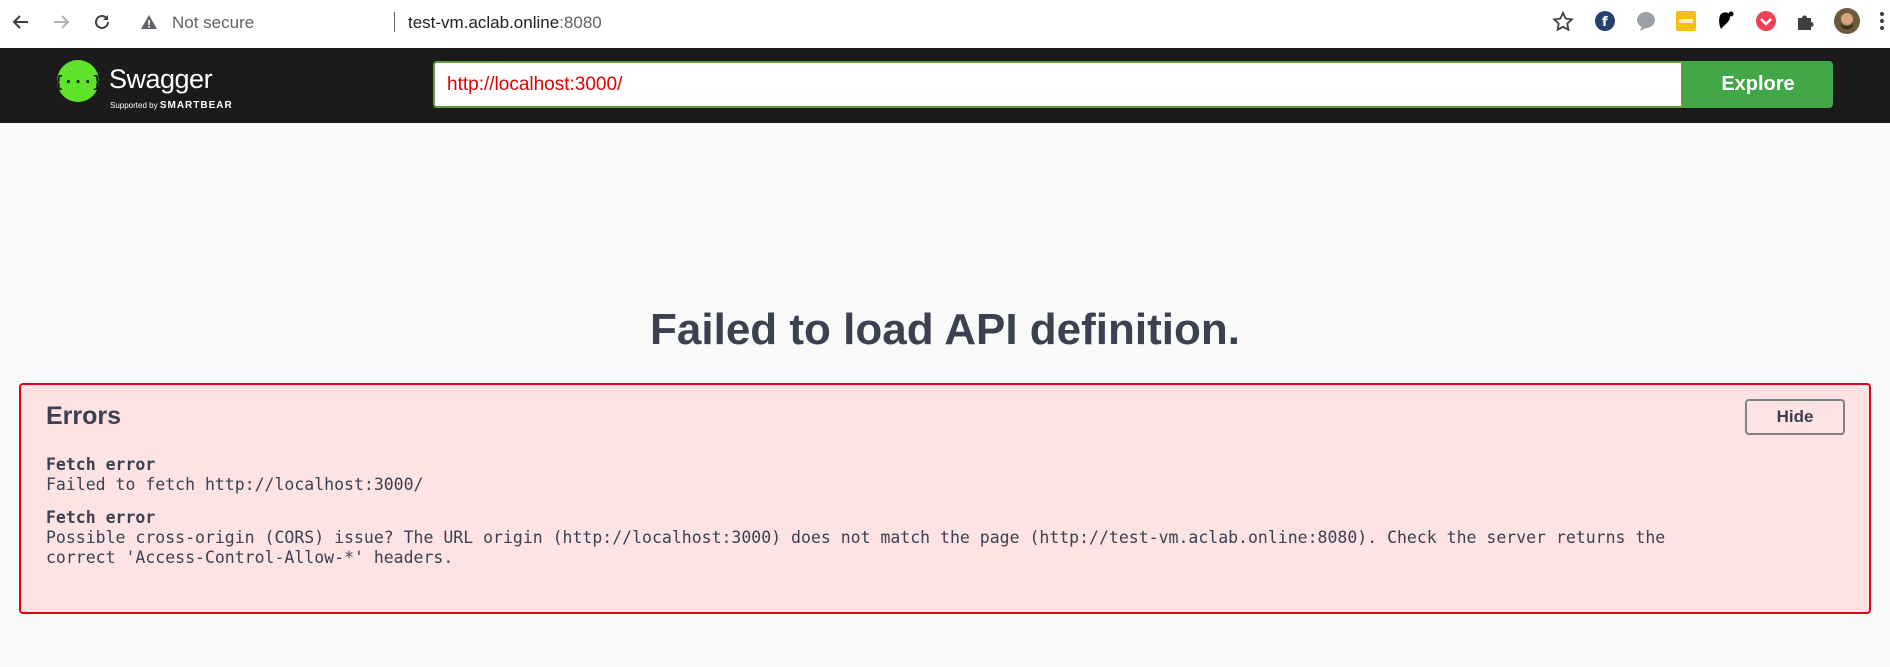 The image size is (1890, 667). I want to click on definition-url-form: Explore, so click(1133, 84).